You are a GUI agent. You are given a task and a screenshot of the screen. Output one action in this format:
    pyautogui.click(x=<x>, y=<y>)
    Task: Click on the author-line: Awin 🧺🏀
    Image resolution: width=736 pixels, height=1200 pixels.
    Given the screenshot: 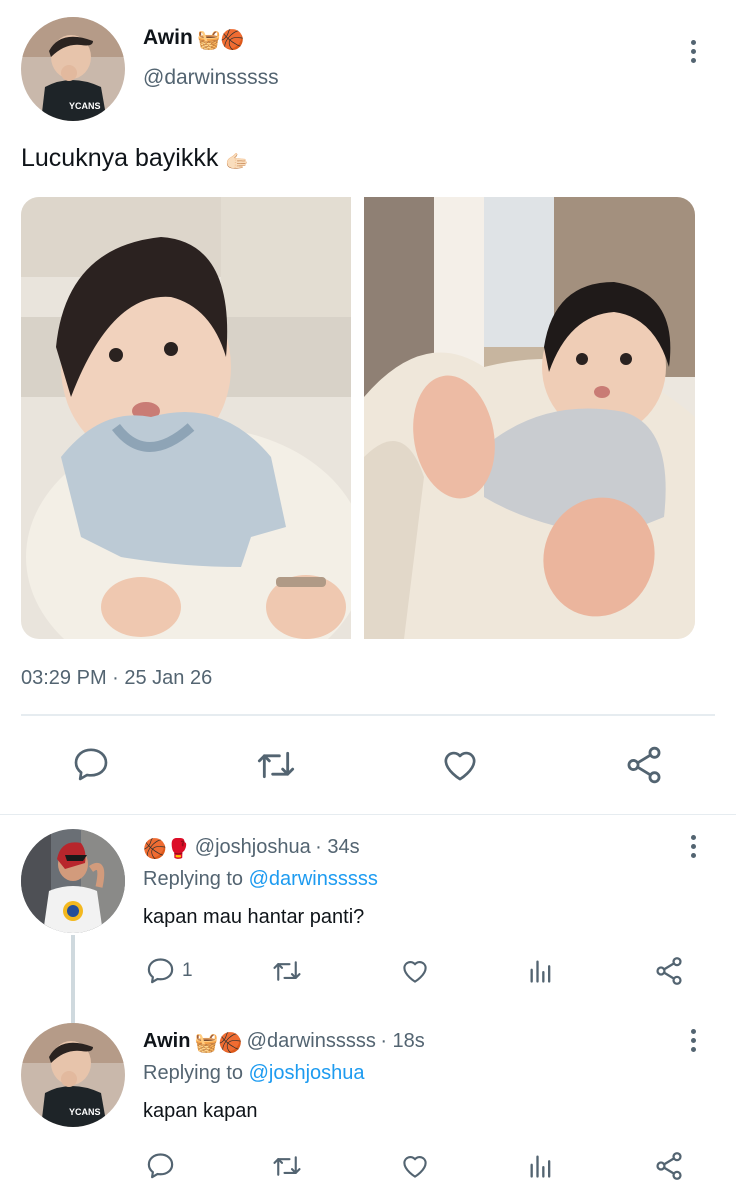 What is the action you would take?
    pyautogui.click(x=194, y=39)
    